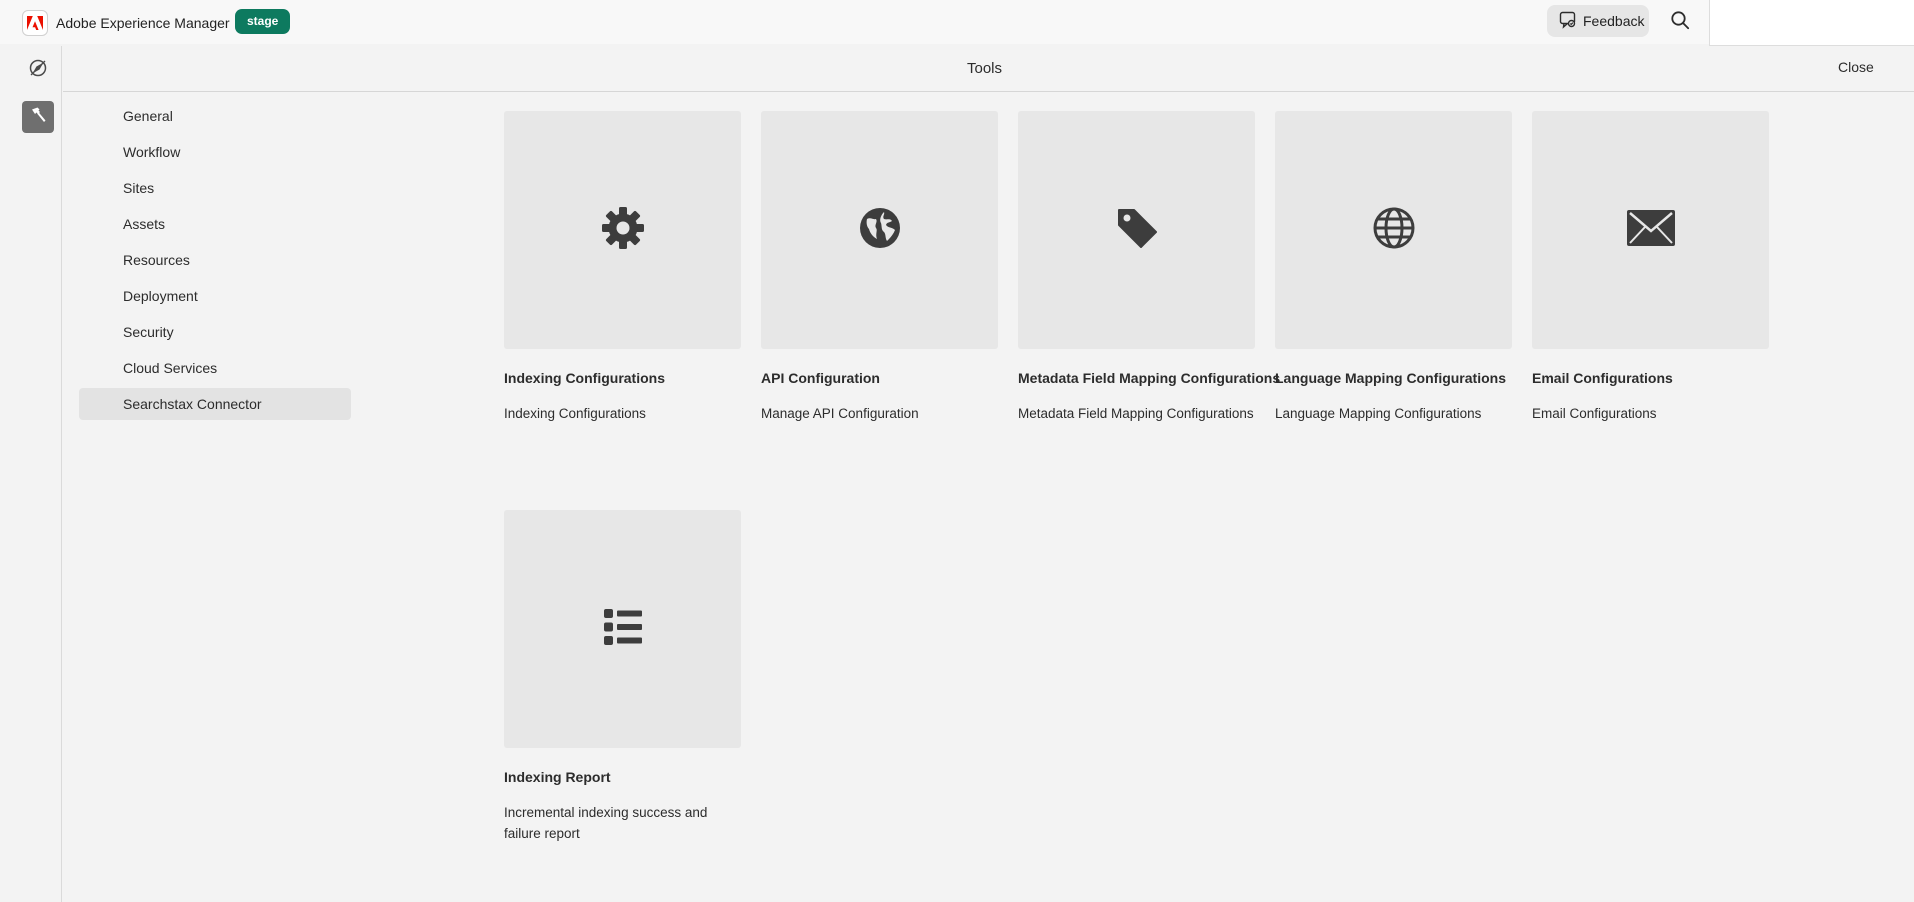 The image size is (1914, 902). I want to click on card-title: Metadata Field Mapping Configurations, so click(1149, 378).